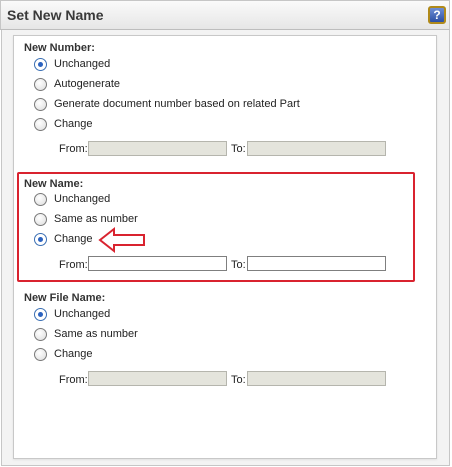 The width and height of the screenshot is (452, 467). I want to click on new-number-option-change: Change, so click(63, 124).